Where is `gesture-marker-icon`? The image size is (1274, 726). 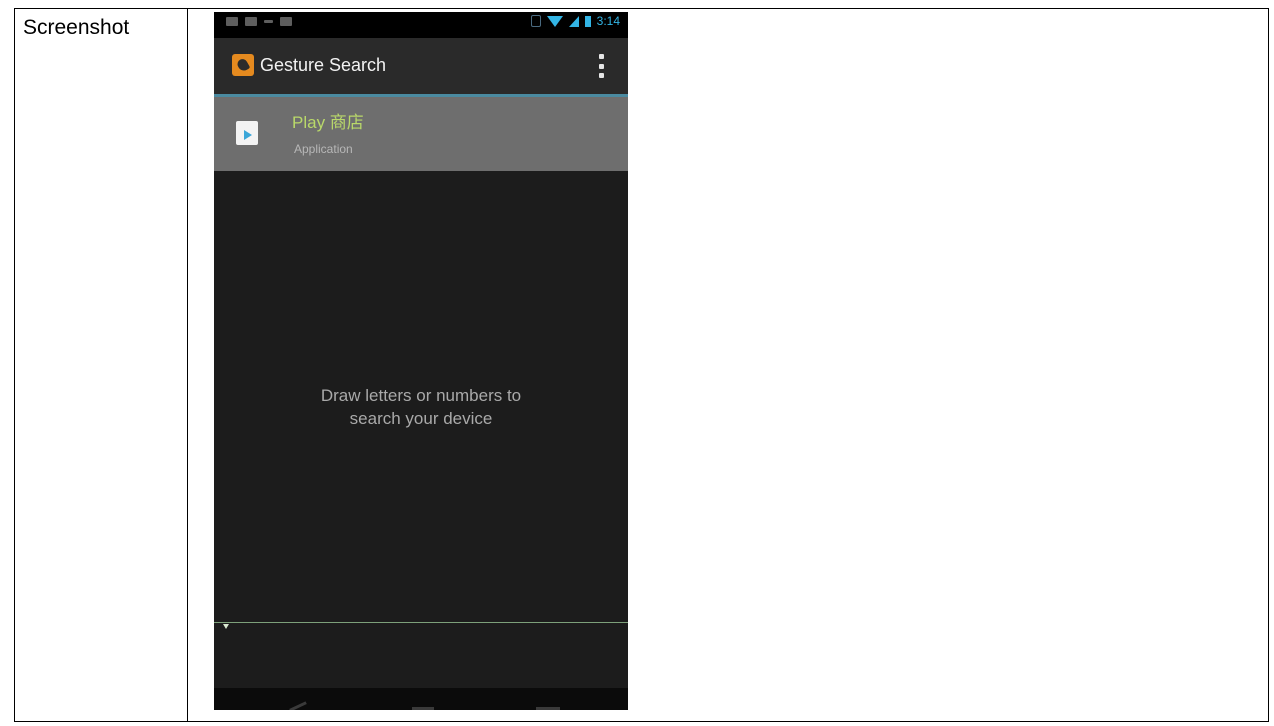 gesture-marker-icon is located at coordinates (226, 626).